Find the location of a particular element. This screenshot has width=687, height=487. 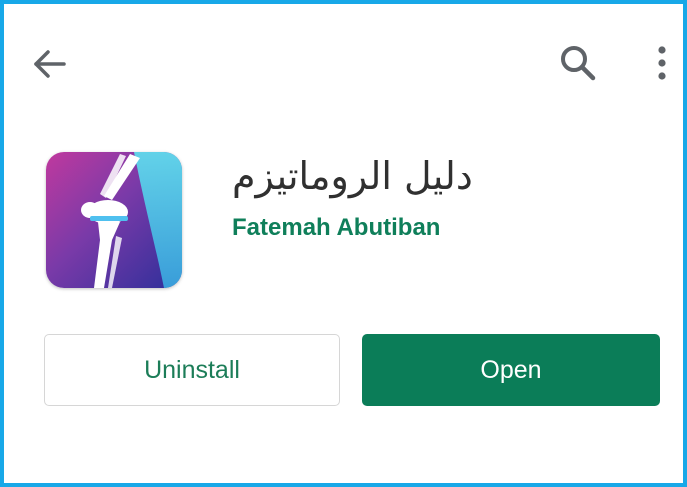

open-button: Open is located at coordinates (511, 370).